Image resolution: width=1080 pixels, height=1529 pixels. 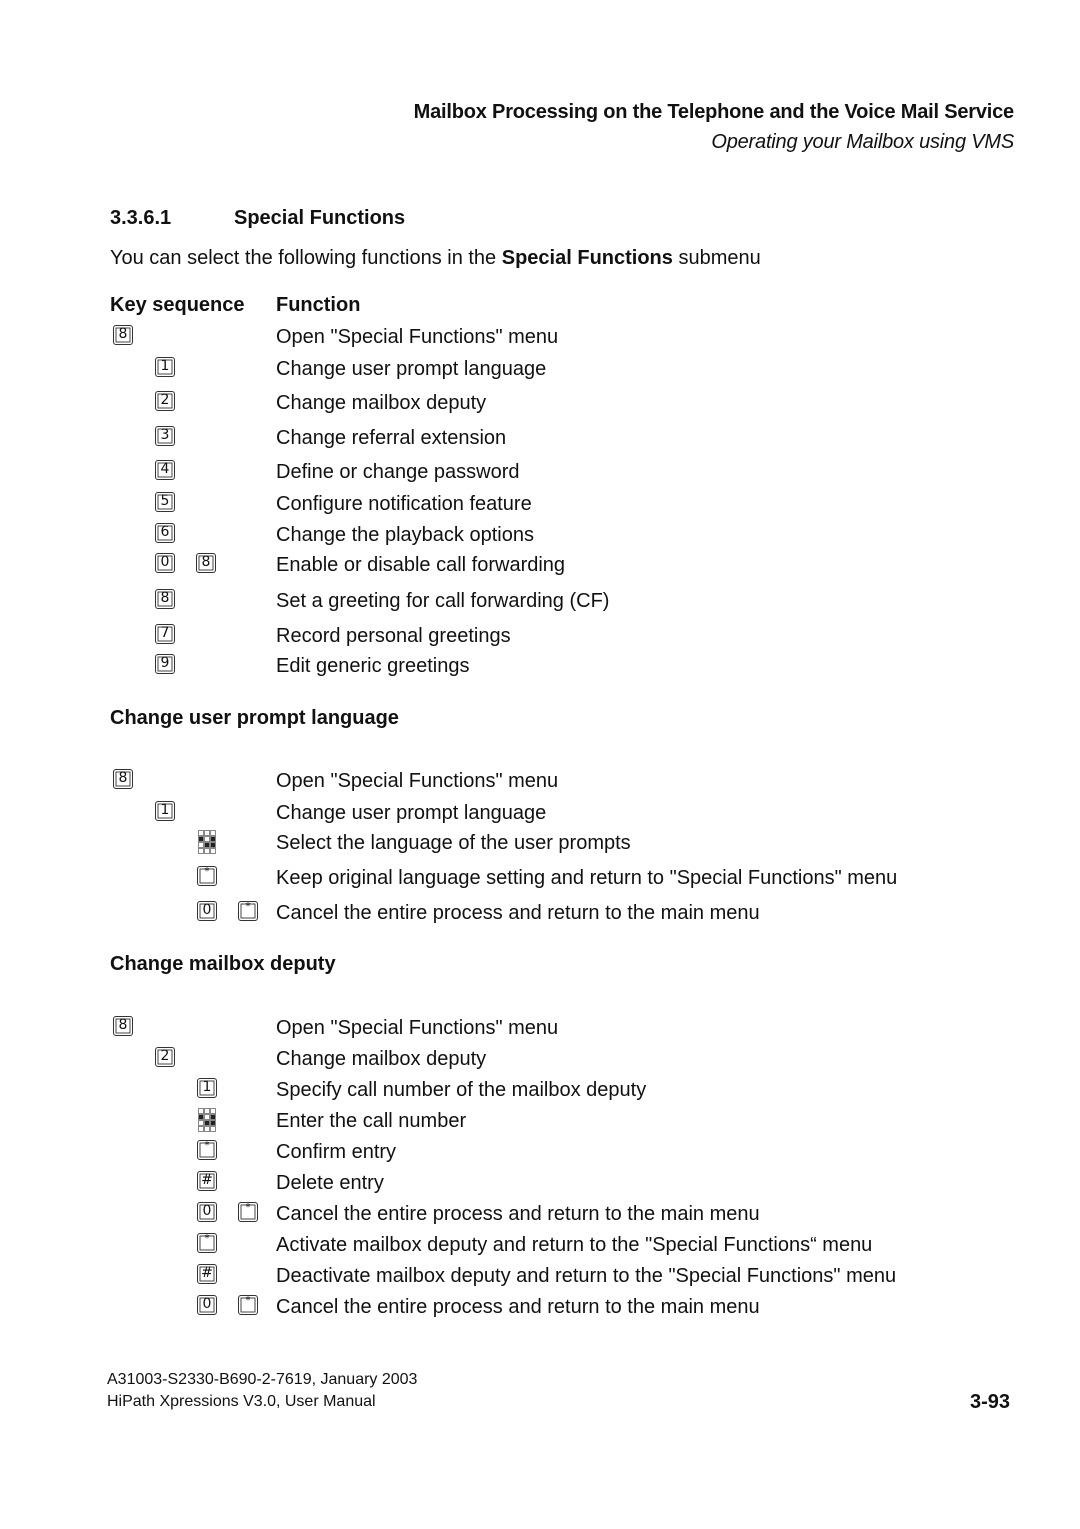 What do you see at coordinates (421, 565) in the screenshot?
I see `function-description: Enable or disable call forwarding` at bounding box center [421, 565].